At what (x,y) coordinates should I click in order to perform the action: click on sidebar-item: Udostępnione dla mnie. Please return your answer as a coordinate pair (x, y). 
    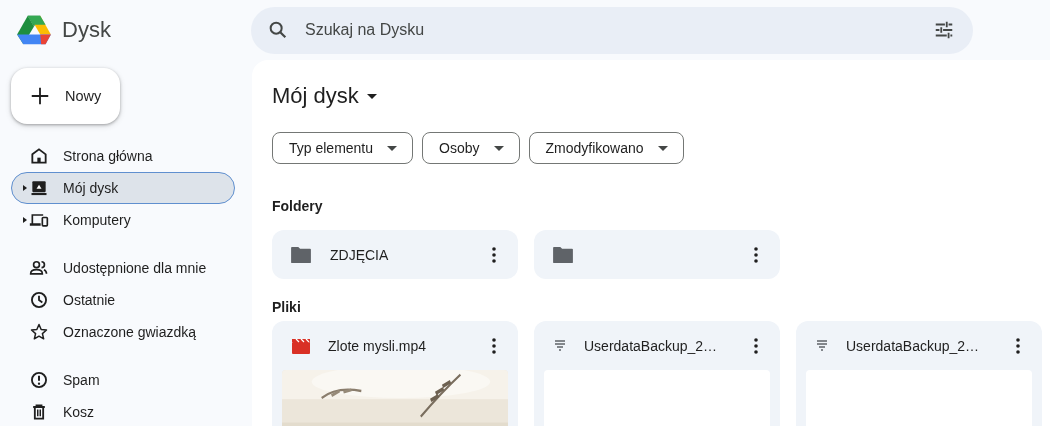
    Looking at the image, I should click on (123, 268).